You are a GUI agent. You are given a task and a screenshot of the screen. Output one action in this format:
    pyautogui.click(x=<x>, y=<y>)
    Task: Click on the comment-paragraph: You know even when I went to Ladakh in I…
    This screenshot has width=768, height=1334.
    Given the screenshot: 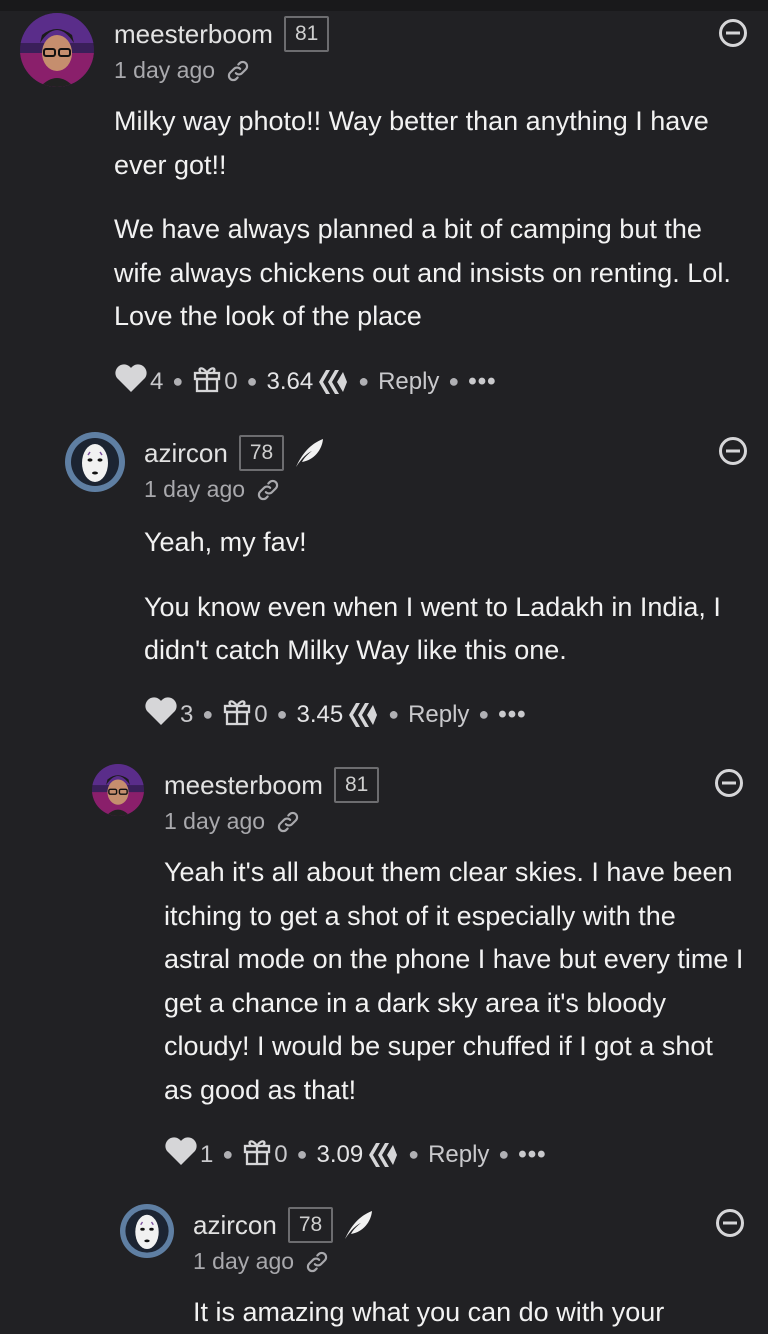 What is the action you would take?
    pyautogui.click(x=432, y=628)
    